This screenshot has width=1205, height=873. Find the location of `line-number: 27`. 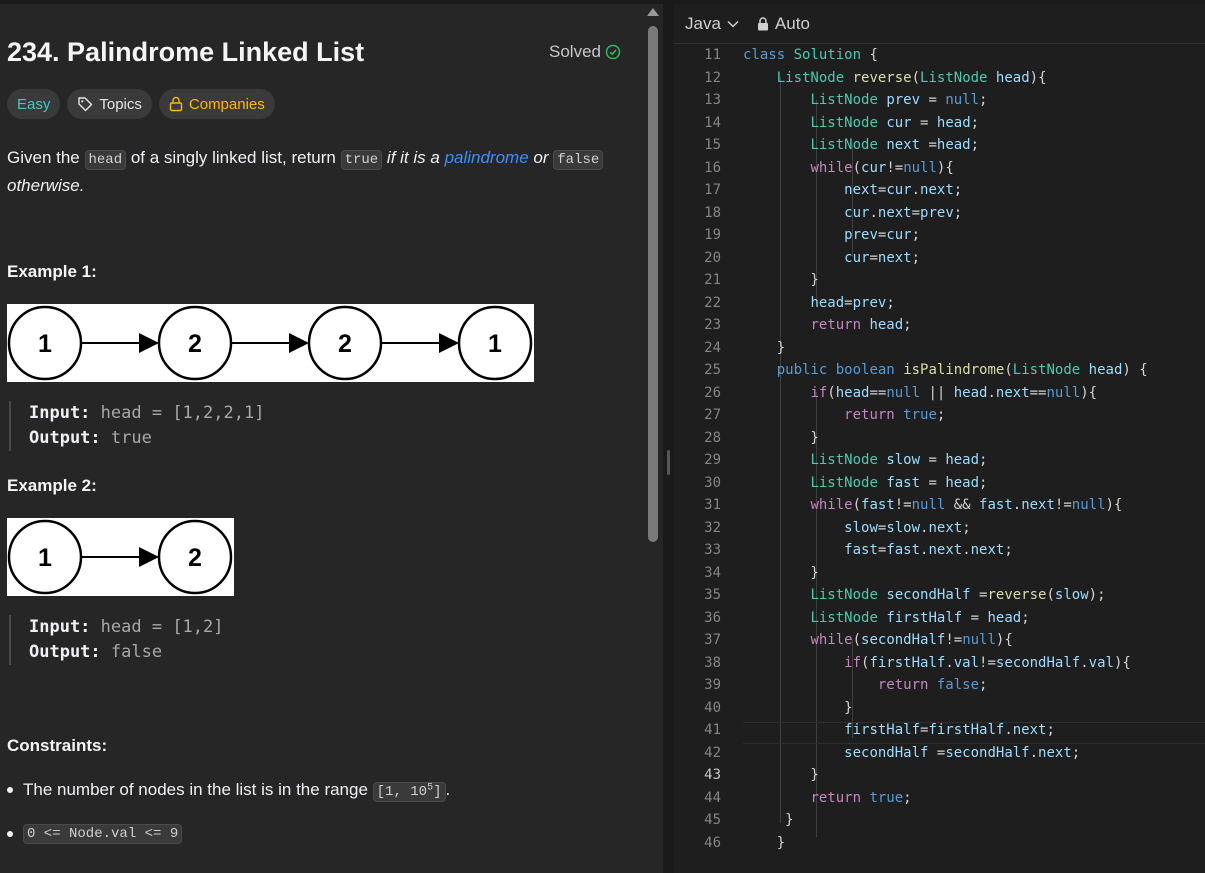

line-number: 27 is located at coordinates (712, 415).